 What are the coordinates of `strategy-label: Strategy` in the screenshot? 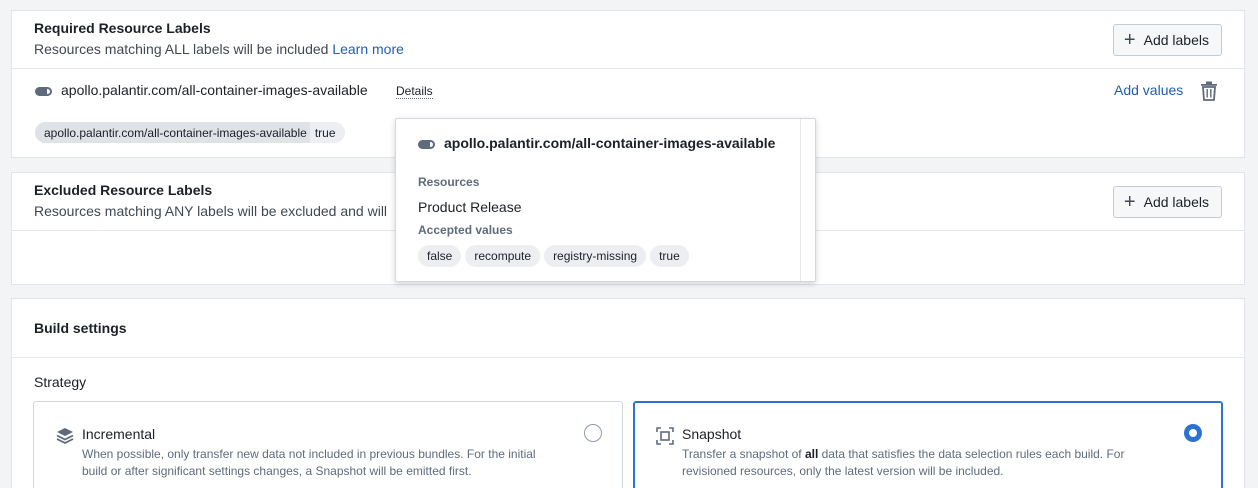 It's located at (60, 382).